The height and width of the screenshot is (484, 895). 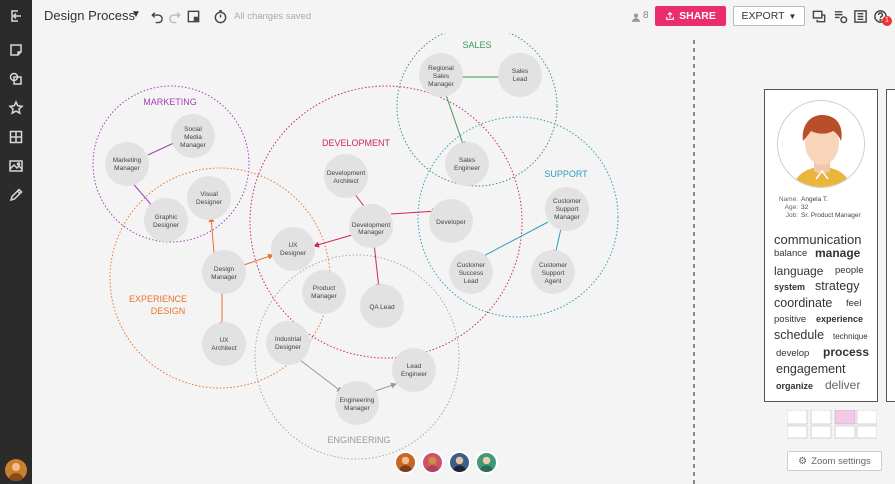 What do you see at coordinates (832, 425) in the screenshot?
I see `minimap-thumbnails` at bounding box center [832, 425].